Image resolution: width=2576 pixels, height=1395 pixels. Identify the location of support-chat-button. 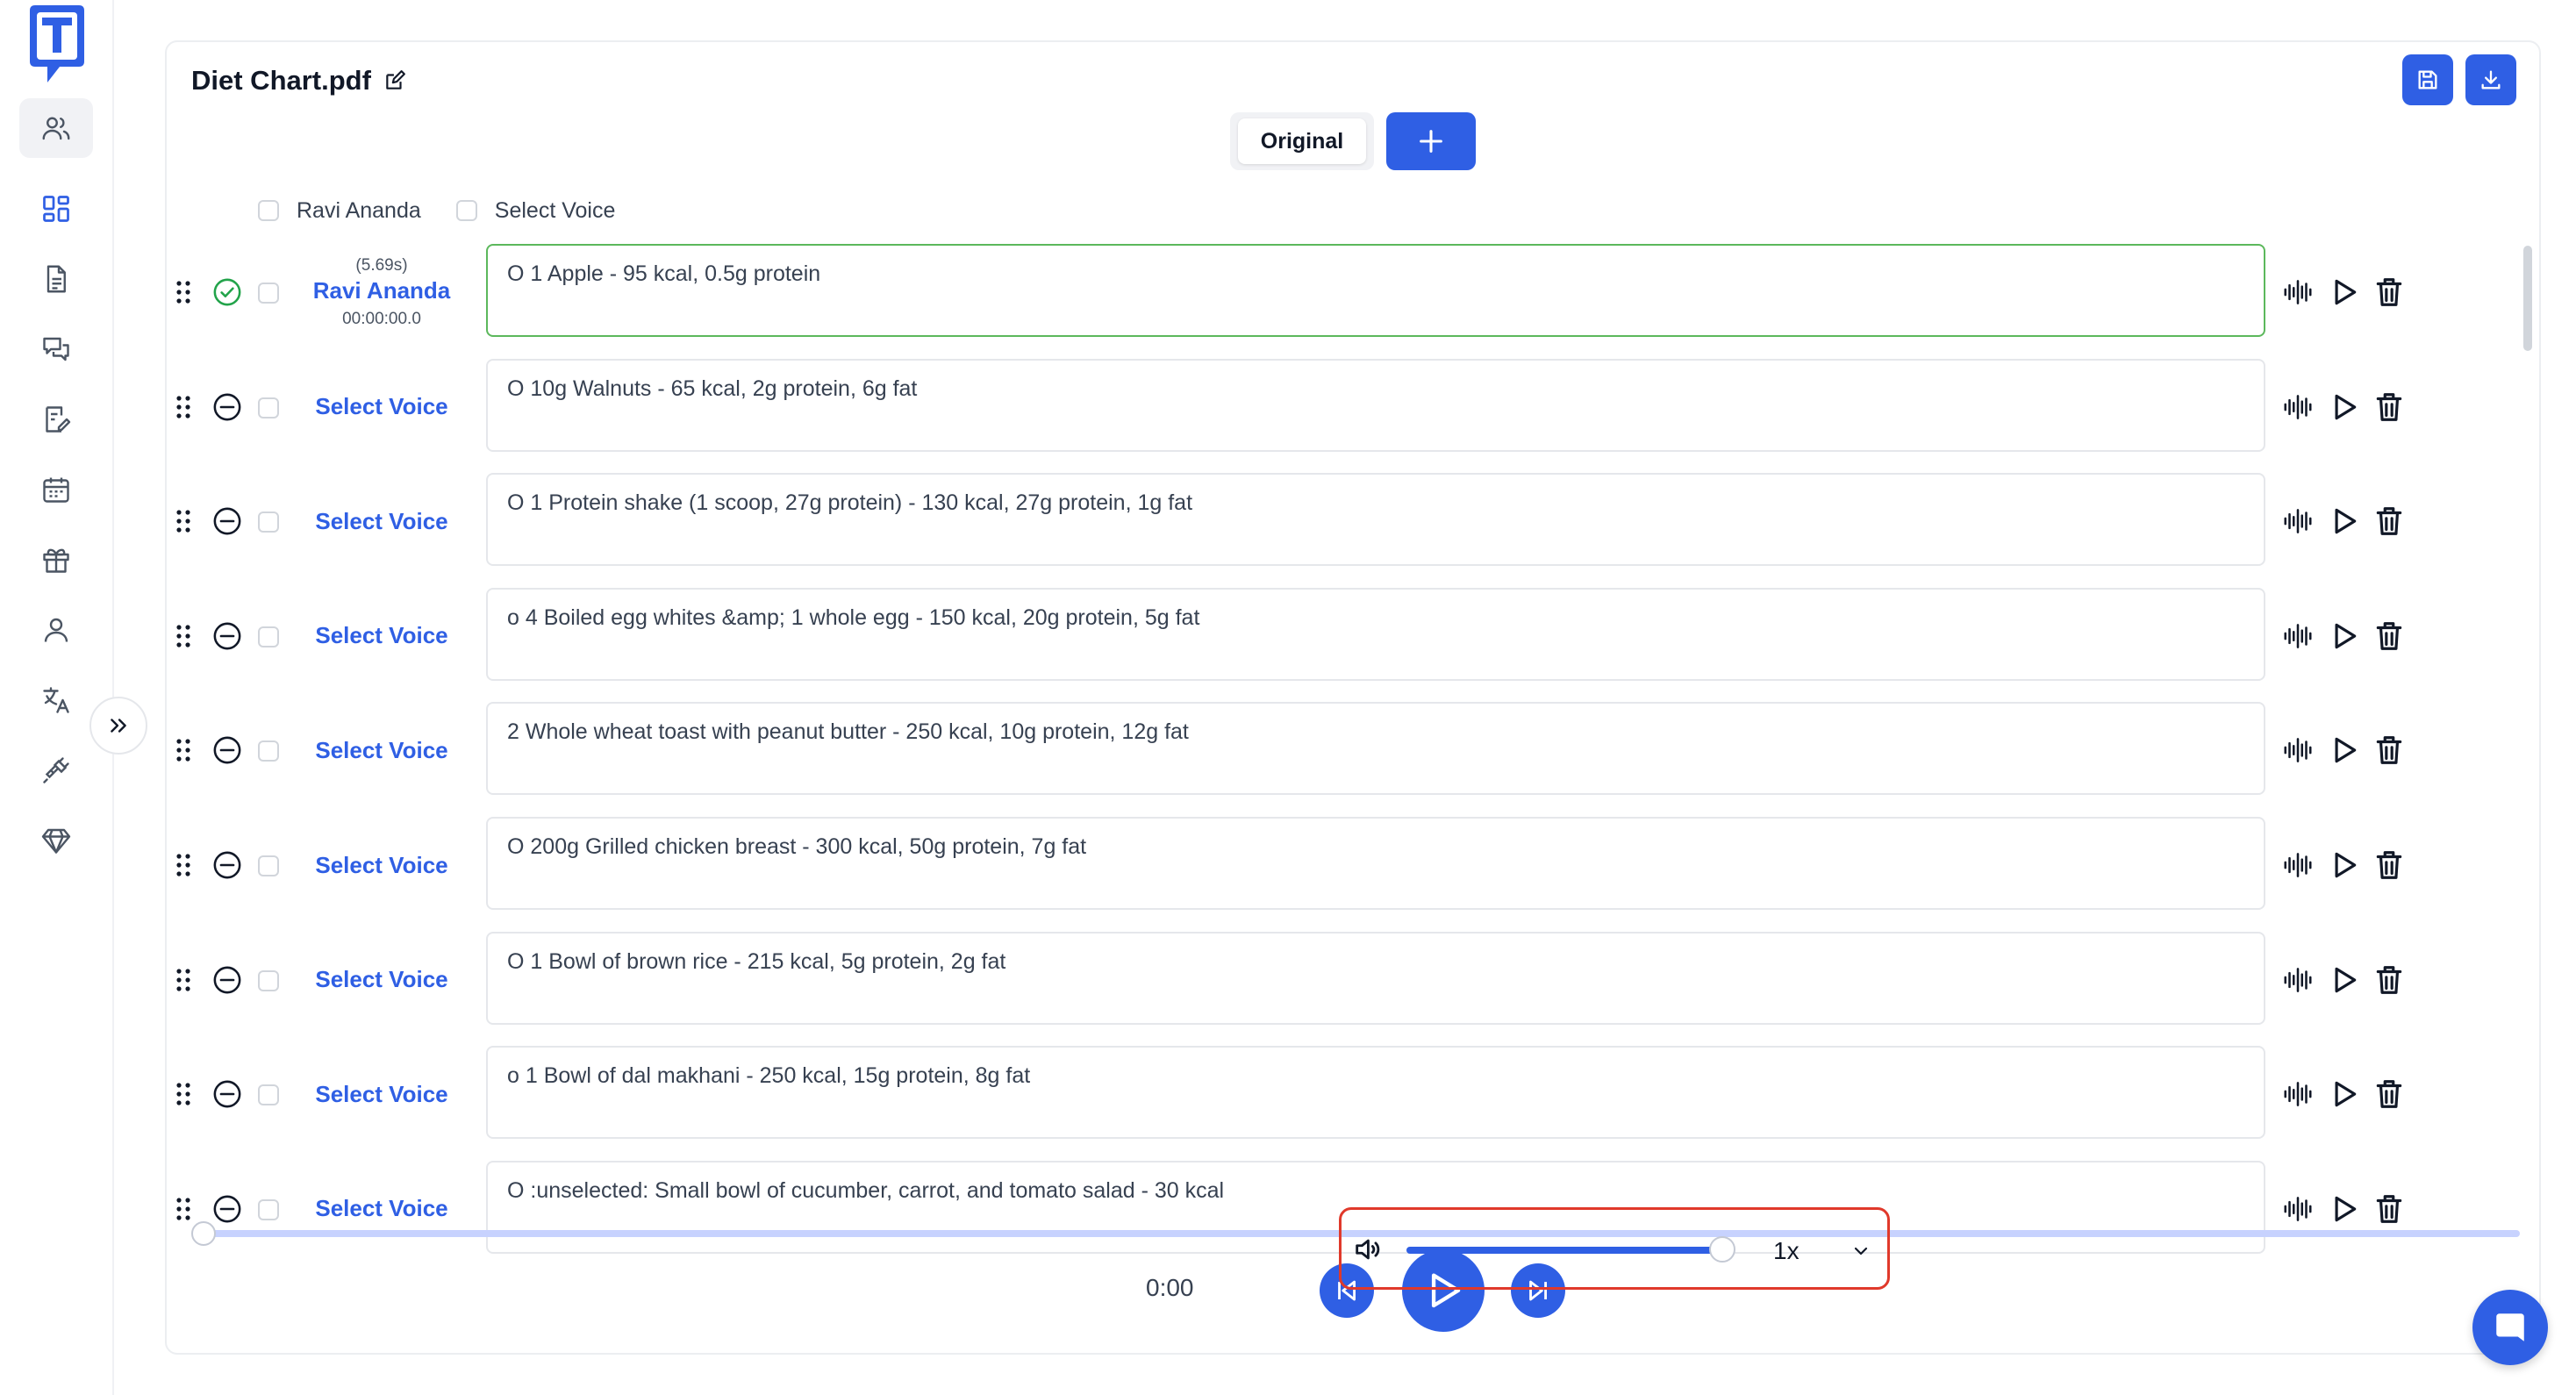
(2510, 1328).